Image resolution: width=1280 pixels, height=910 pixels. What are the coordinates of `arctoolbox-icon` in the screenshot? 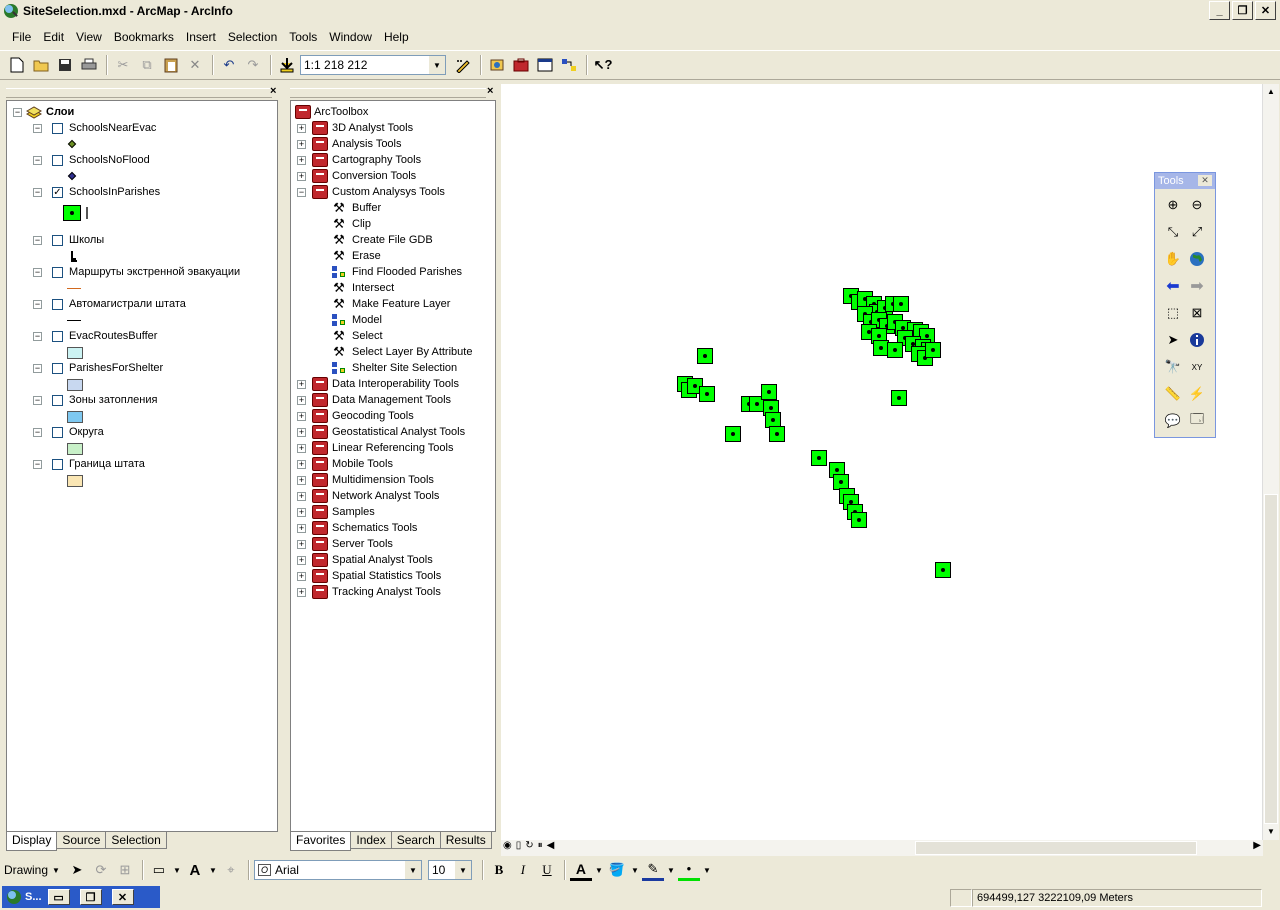 It's located at (521, 65).